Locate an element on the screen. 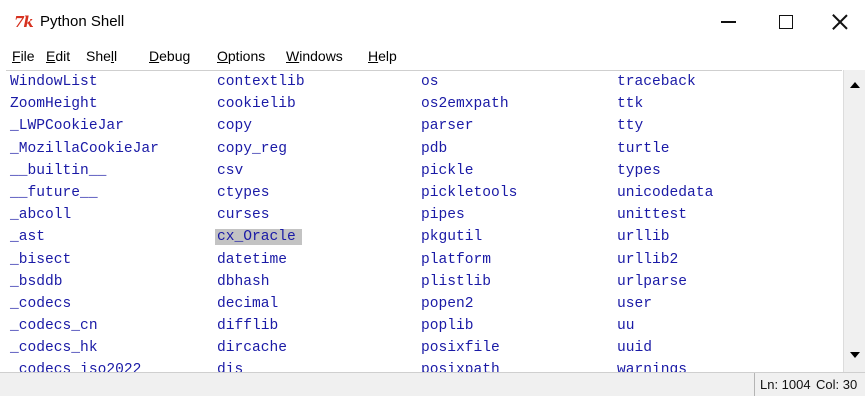  module-name: csv is located at coordinates (315, 171).